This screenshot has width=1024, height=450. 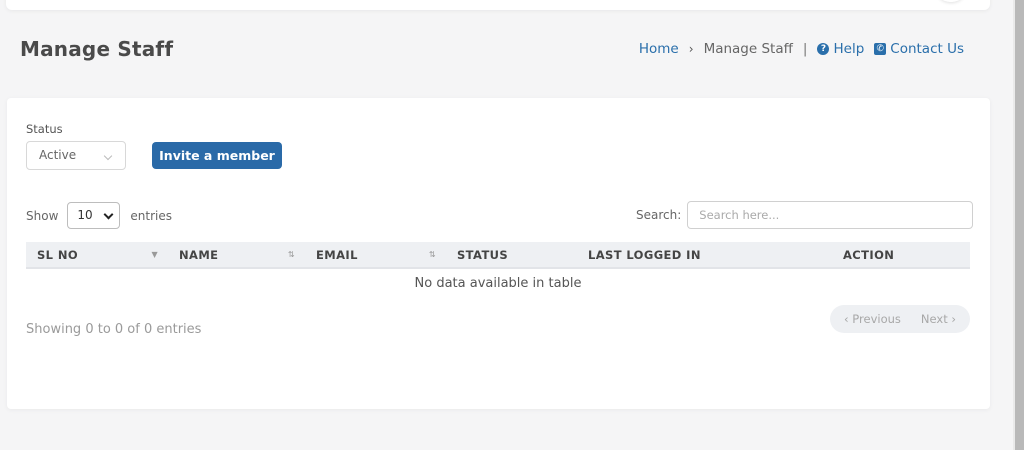 I want to click on column-header-label: LAST LOGGED IN, so click(x=644, y=254).